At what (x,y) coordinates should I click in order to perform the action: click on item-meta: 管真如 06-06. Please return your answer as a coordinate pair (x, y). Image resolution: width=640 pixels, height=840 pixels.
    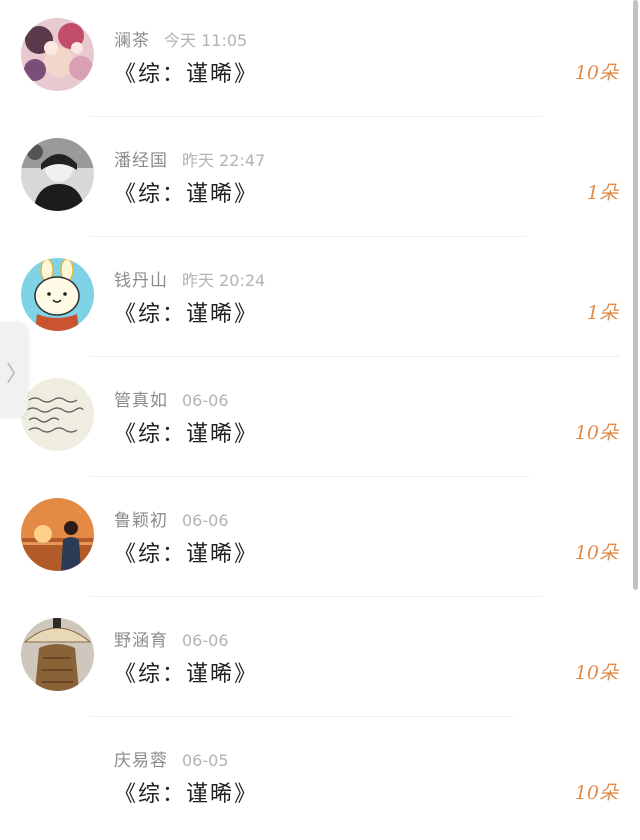
    Looking at the image, I should click on (171, 398).